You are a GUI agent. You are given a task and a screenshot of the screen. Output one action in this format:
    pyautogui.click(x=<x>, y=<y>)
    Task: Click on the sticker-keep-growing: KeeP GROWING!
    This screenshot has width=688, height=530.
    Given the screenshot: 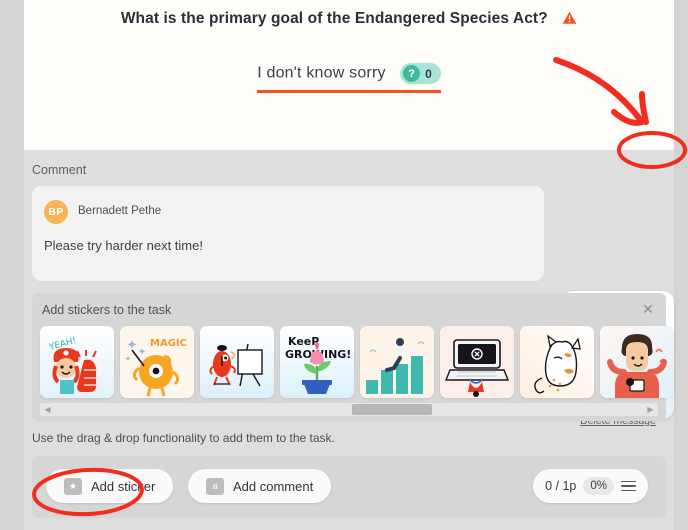 What is the action you would take?
    pyautogui.click(x=317, y=362)
    